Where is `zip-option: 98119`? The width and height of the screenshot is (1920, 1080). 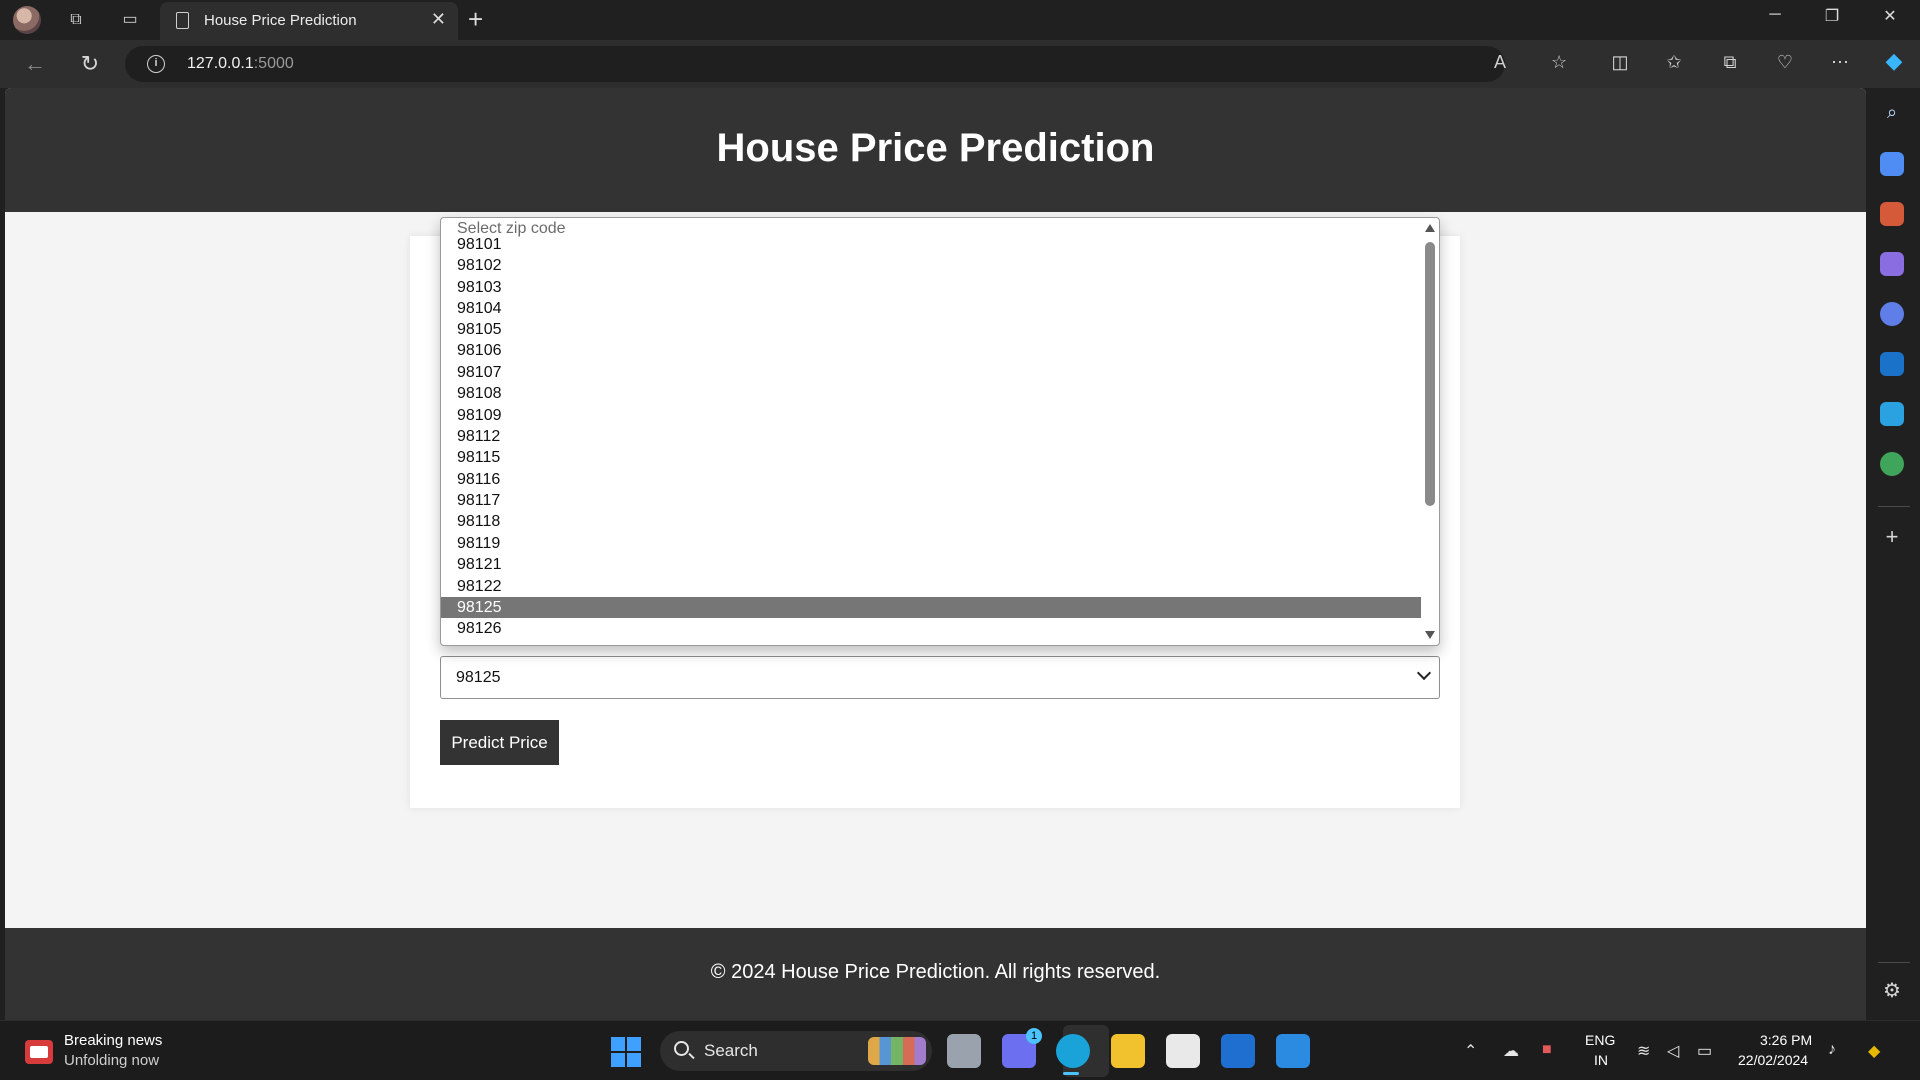 zip-option: 98119 is located at coordinates (931, 543).